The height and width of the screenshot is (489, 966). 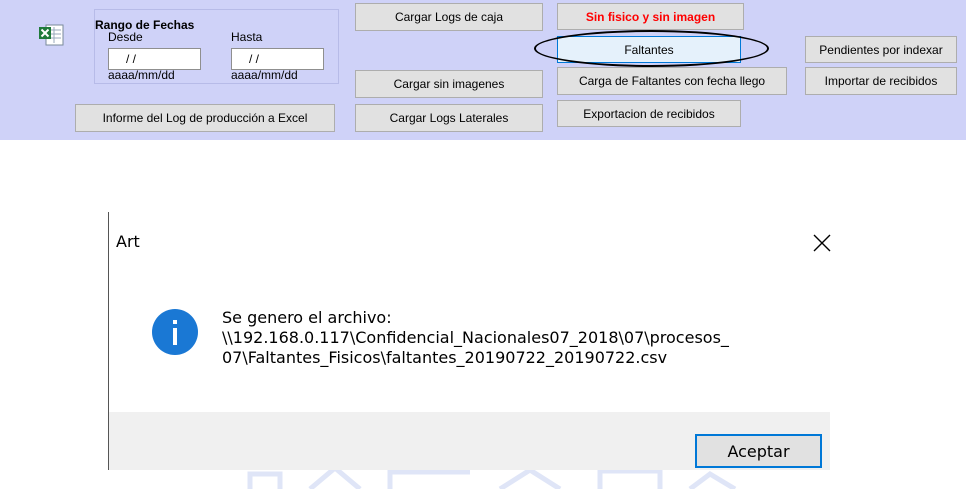 I want to click on cargar-logs-caja-button: Cargar Logs de caja, so click(x=449, y=17).